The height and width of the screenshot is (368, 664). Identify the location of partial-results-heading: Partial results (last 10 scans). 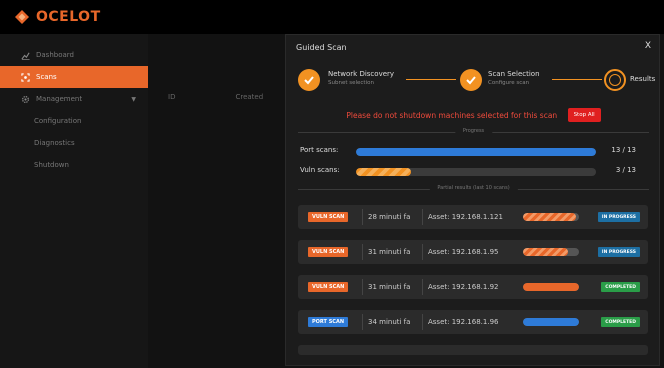
(473, 188).